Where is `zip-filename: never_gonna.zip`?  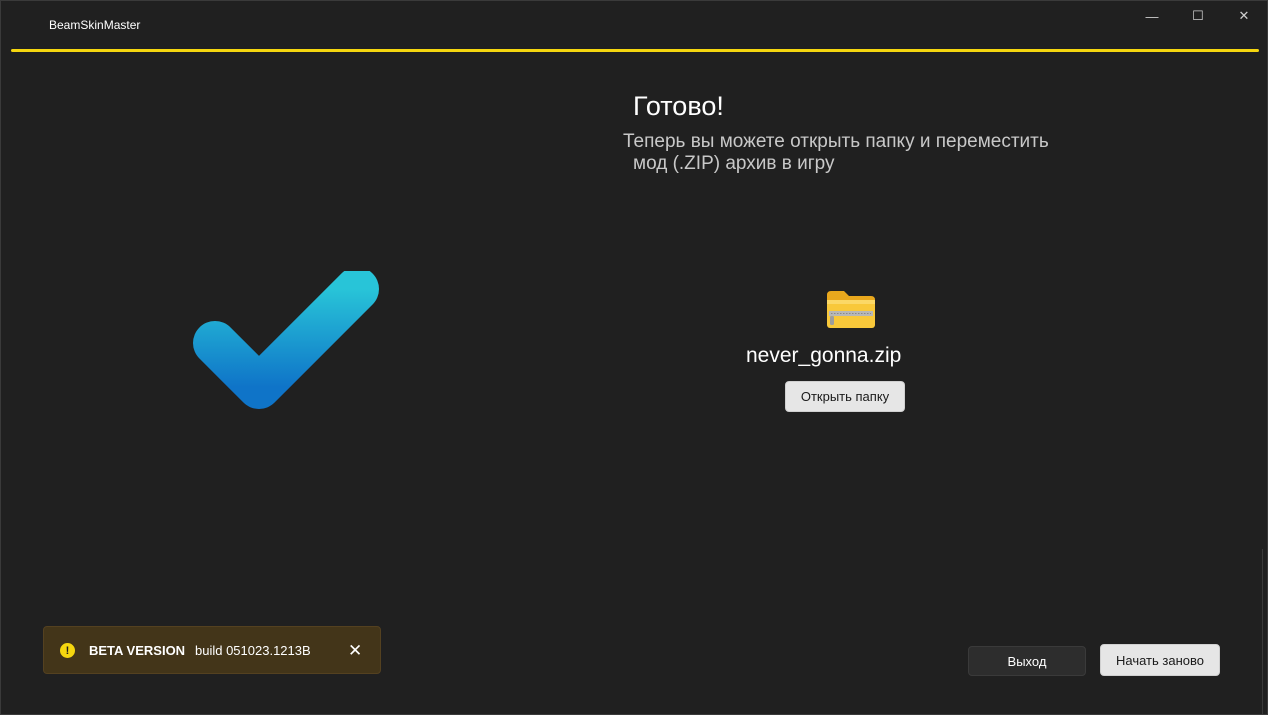 zip-filename: never_gonna.zip is located at coordinates (824, 355).